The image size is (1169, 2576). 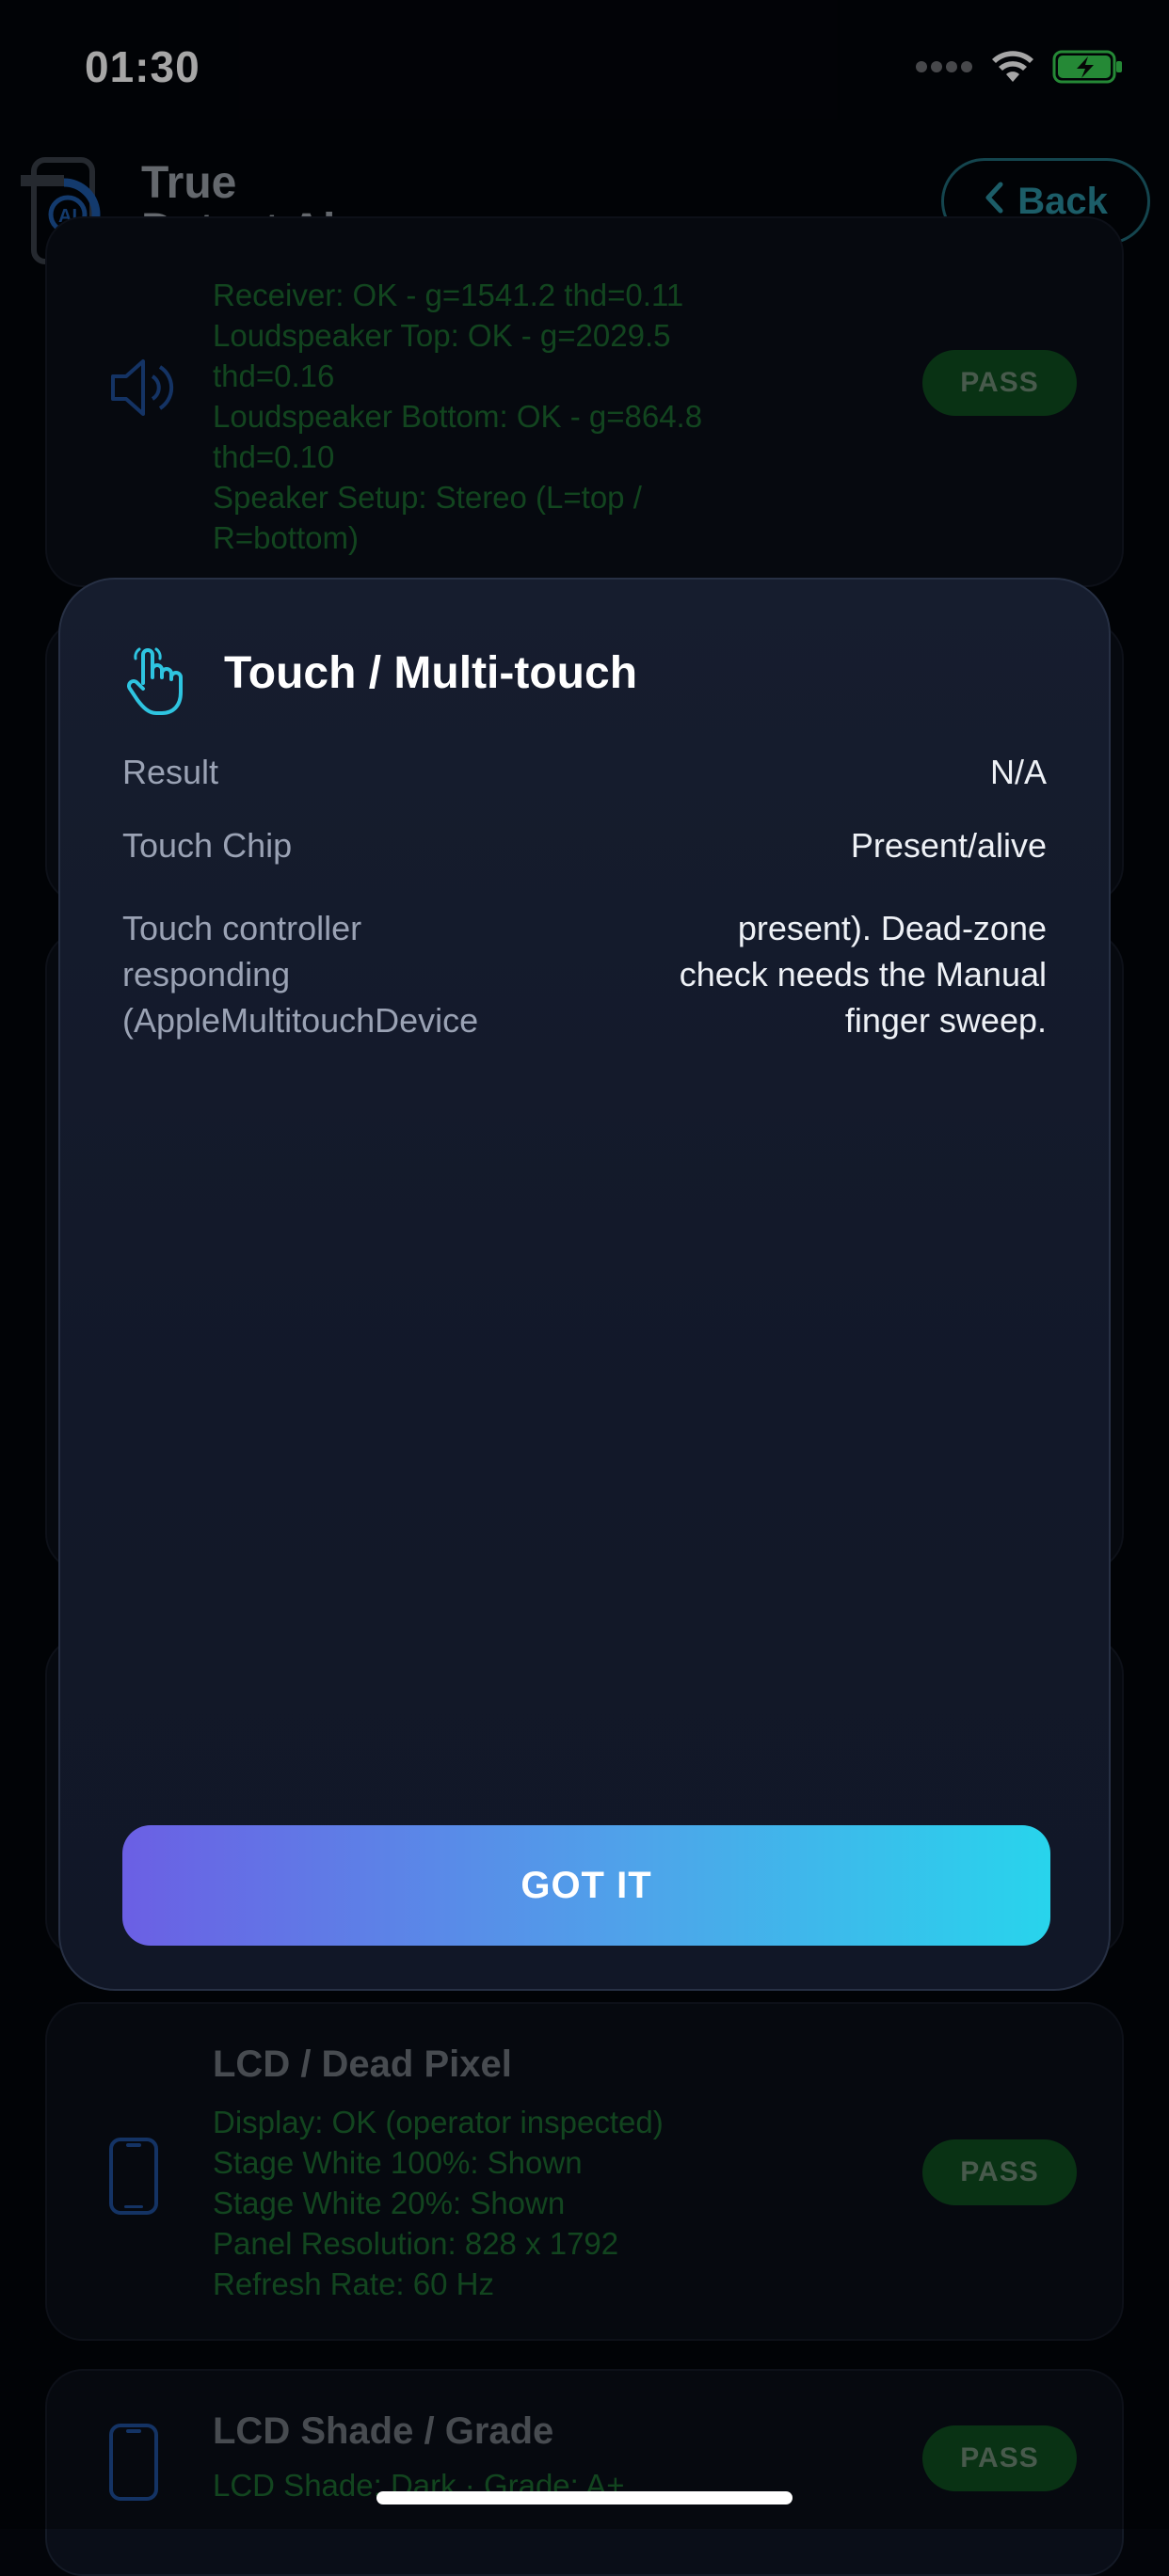 What do you see at coordinates (242, 928) in the screenshot?
I see `touch-controller-label-line: Touch controller` at bounding box center [242, 928].